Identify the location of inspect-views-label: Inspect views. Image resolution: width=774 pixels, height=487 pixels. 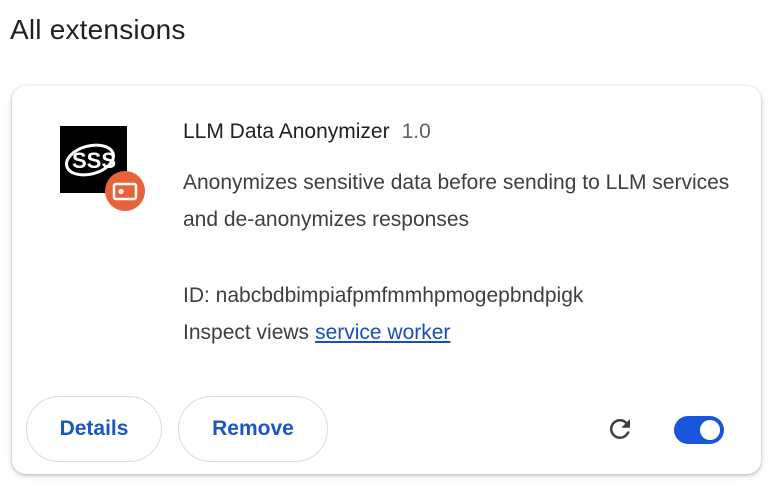
(246, 332).